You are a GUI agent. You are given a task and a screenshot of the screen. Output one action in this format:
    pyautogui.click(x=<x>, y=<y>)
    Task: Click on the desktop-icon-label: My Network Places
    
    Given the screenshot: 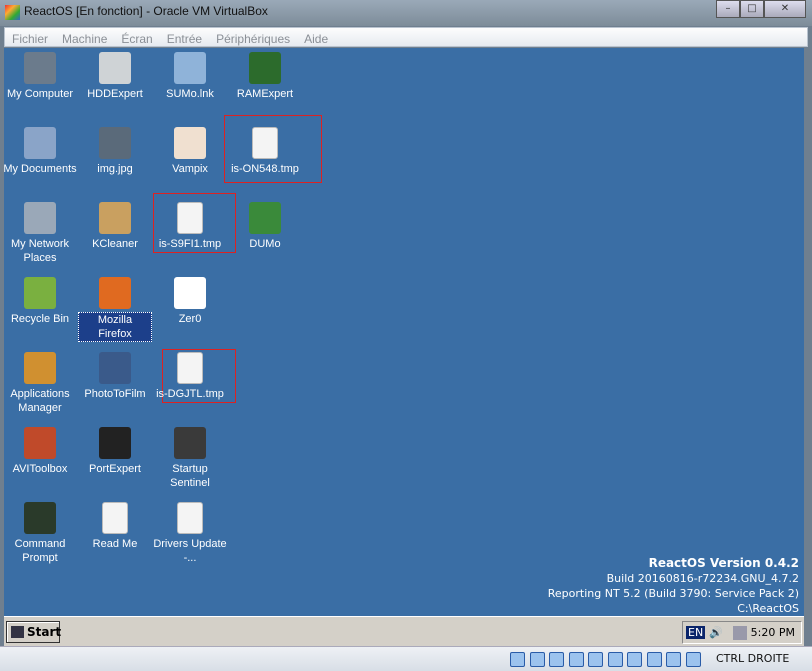 What is the action you would take?
    pyautogui.click(x=40, y=251)
    